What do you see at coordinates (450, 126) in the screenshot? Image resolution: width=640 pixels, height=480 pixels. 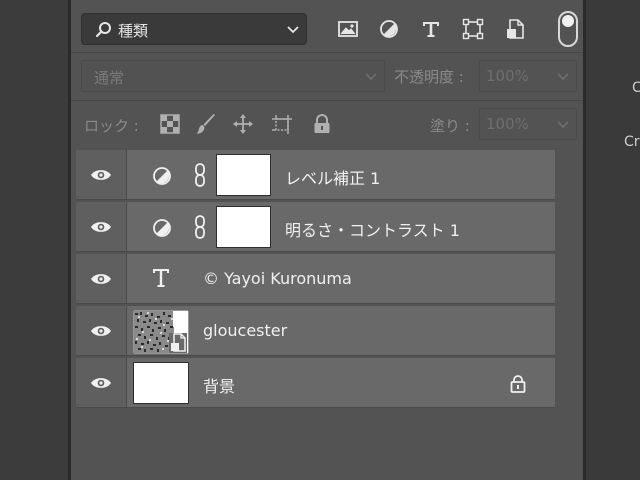 I see `fill-label: 塗り :` at bounding box center [450, 126].